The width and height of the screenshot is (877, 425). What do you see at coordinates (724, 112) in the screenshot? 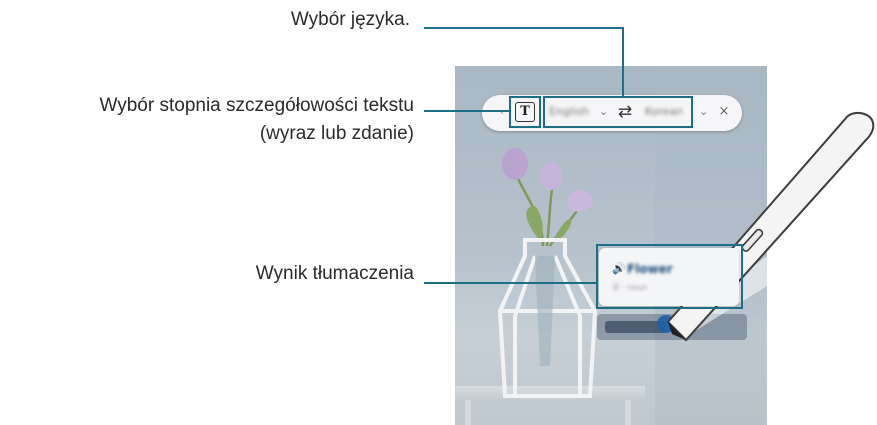
I see `close-icon: ×` at bounding box center [724, 112].